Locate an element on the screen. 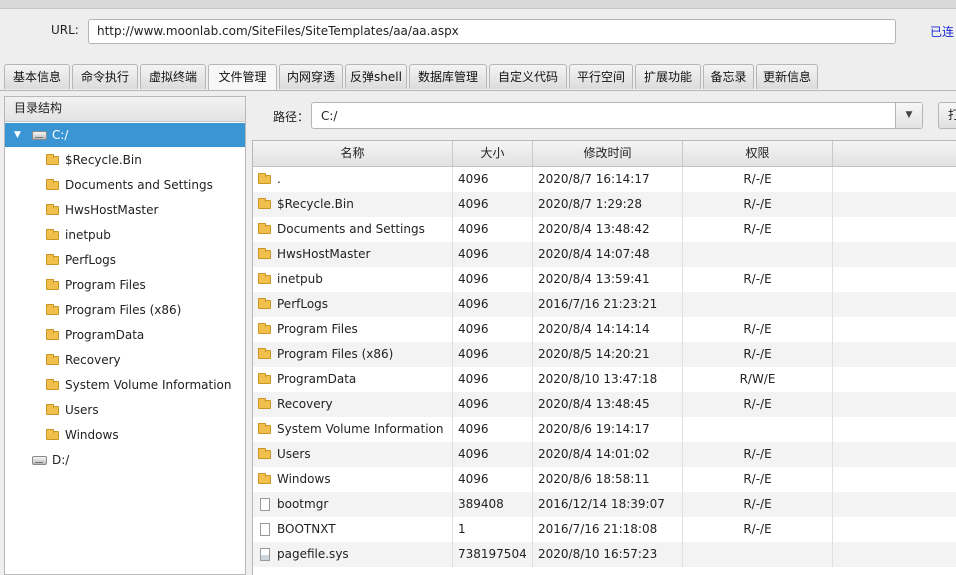  tree-item-folder: Users is located at coordinates (125, 410).